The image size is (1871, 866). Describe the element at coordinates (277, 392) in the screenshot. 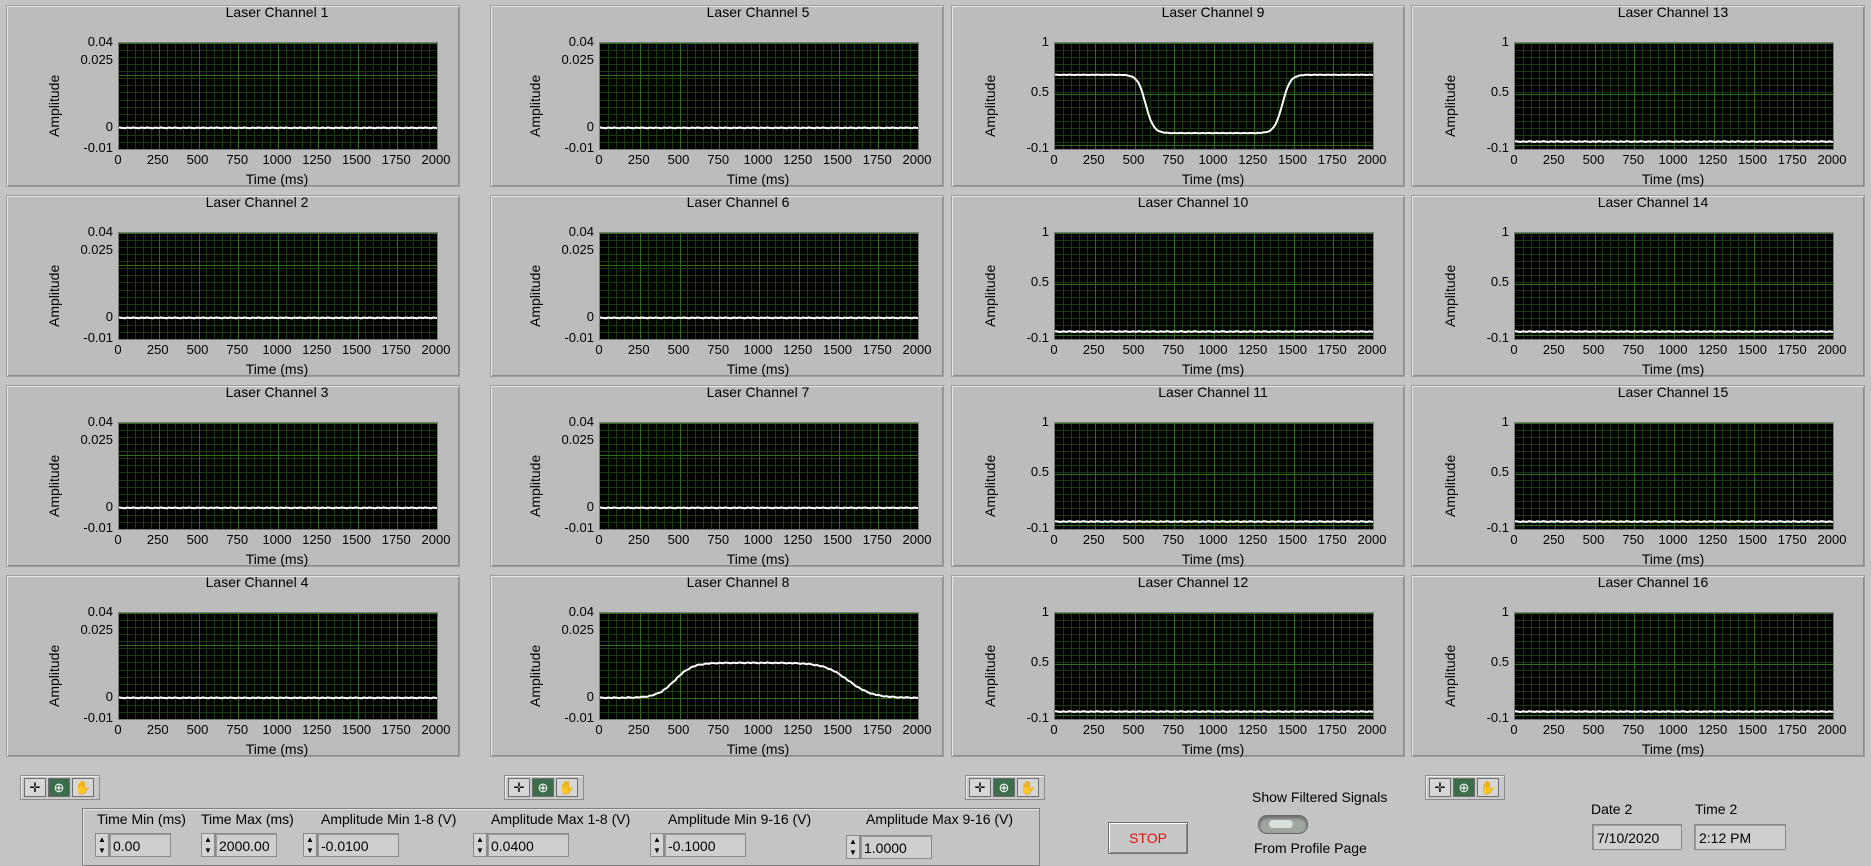

I see `chart-title: Laser Channel 3` at that location.